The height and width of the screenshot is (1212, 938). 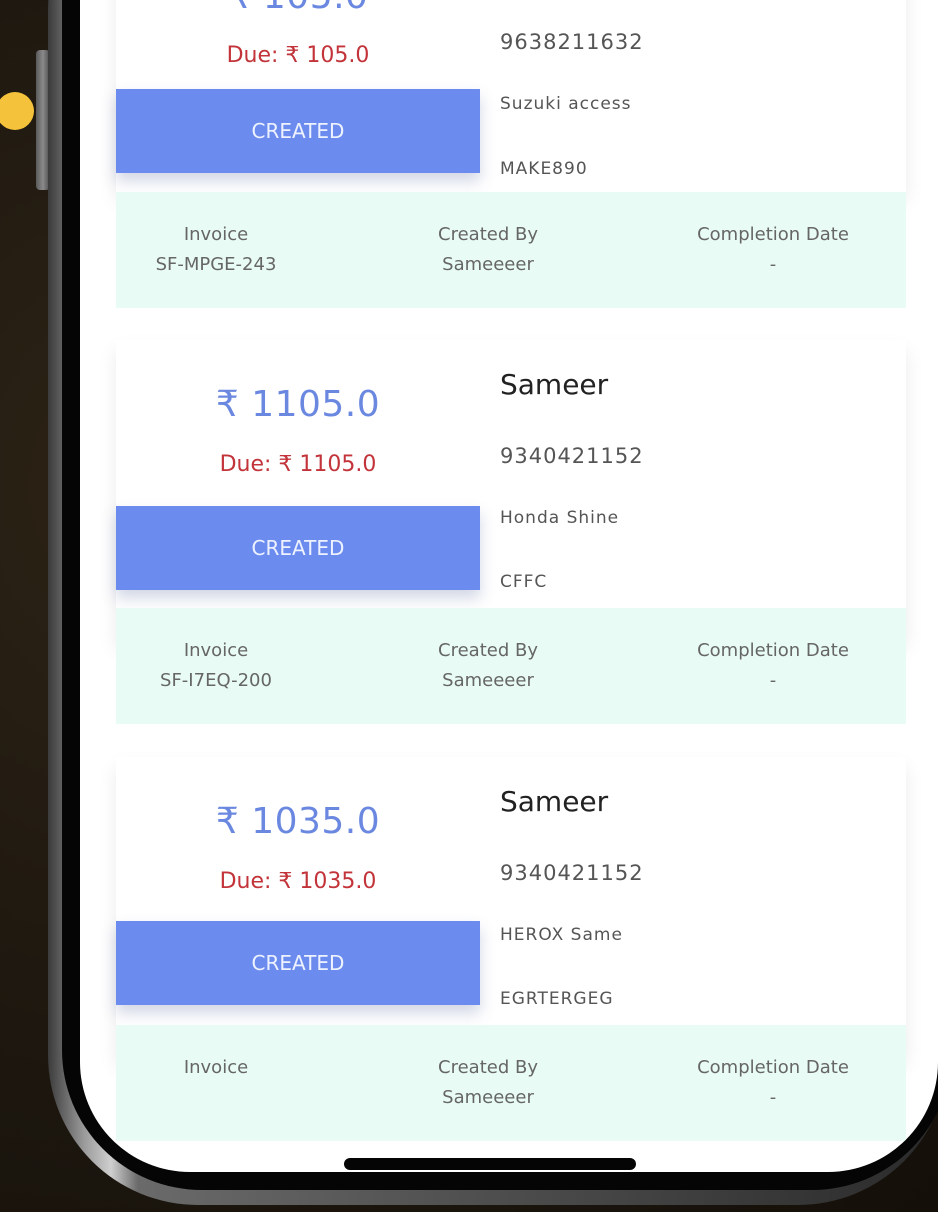 I want to click on invoice-value: SF-MPGE-243, so click(x=216, y=265).